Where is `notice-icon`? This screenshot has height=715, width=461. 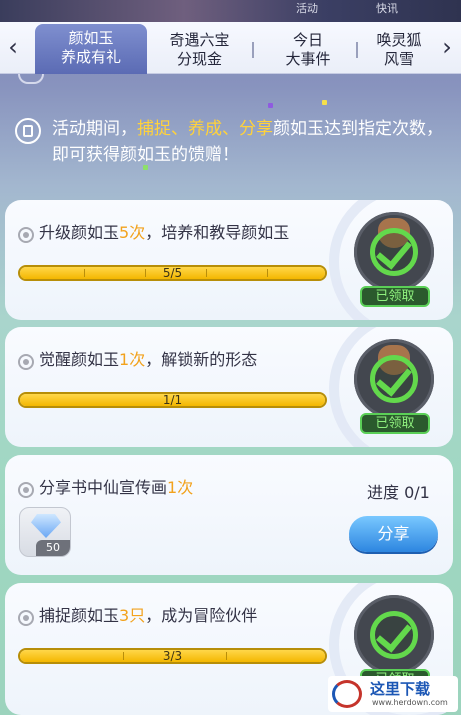
notice-icon is located at coordinates (28, 131).